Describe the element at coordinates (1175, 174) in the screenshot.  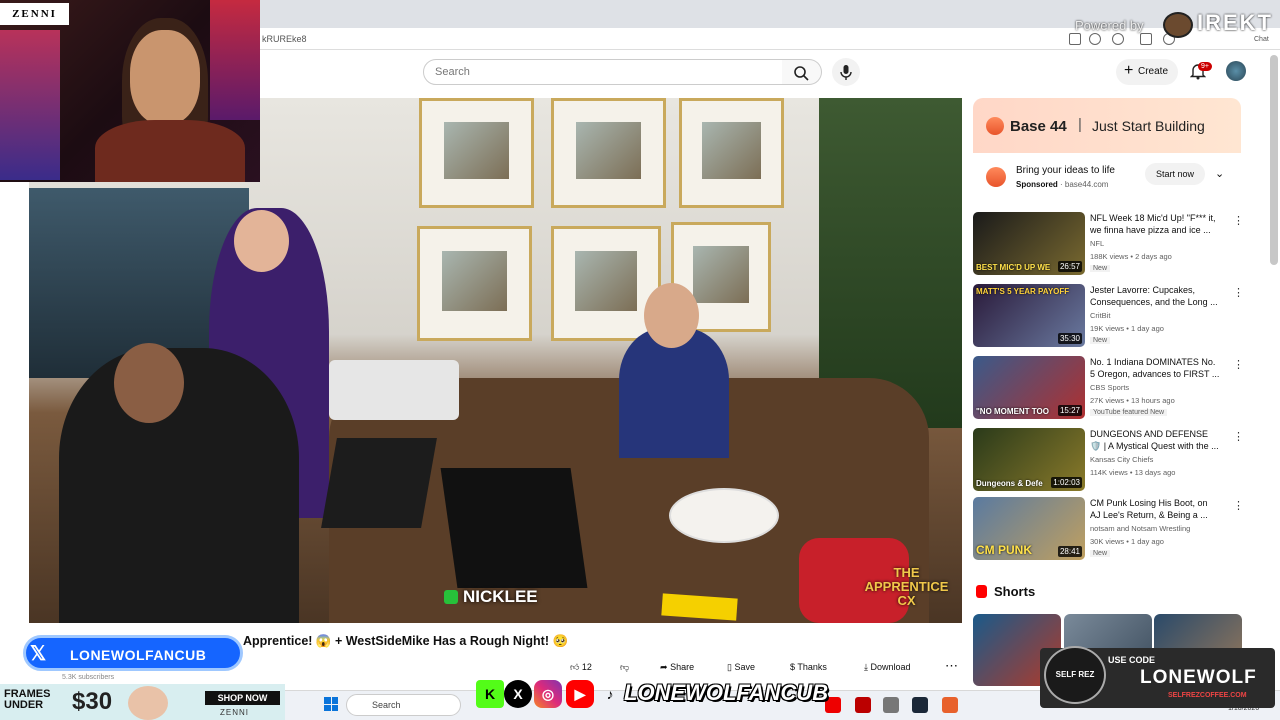
I see `ad-cta-button: Start now` at that location.